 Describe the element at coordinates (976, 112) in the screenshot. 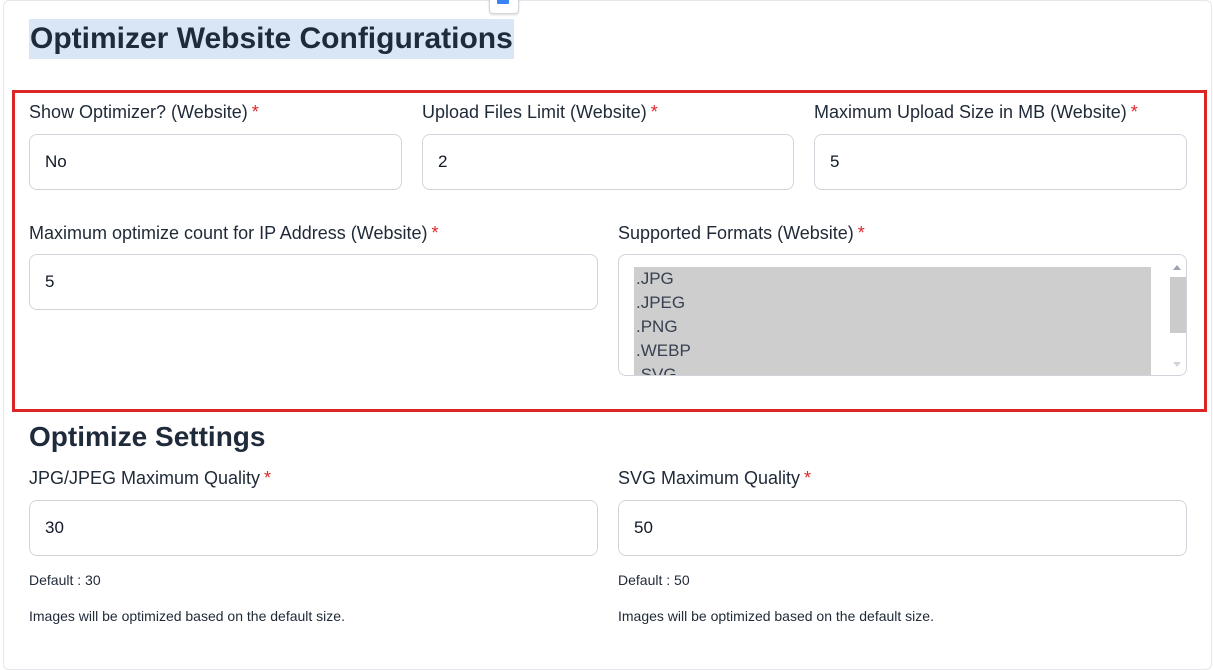

I see `max-upload-size-label: Maximum Upload Size in MB (Website) *` at that location.